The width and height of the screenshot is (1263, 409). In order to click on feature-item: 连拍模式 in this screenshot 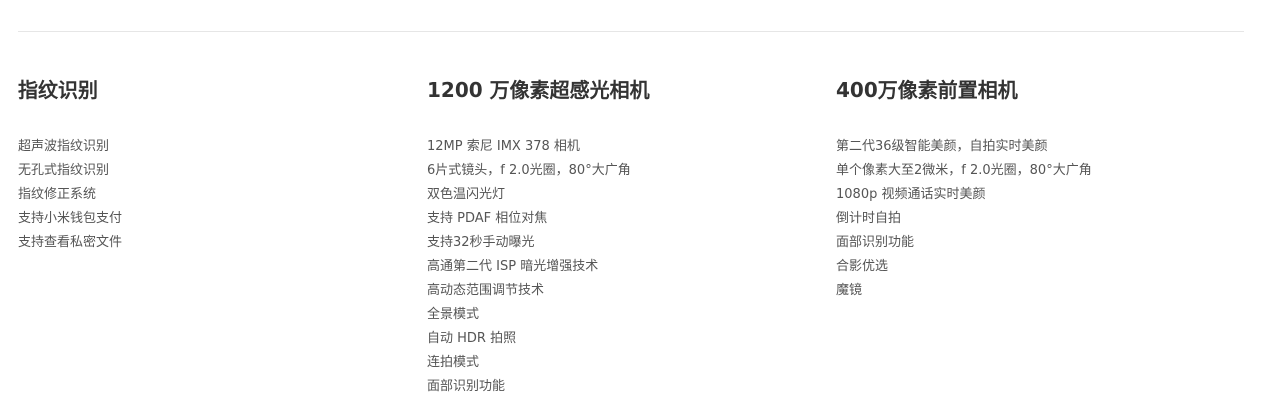, I will do `click(453, 362)`.